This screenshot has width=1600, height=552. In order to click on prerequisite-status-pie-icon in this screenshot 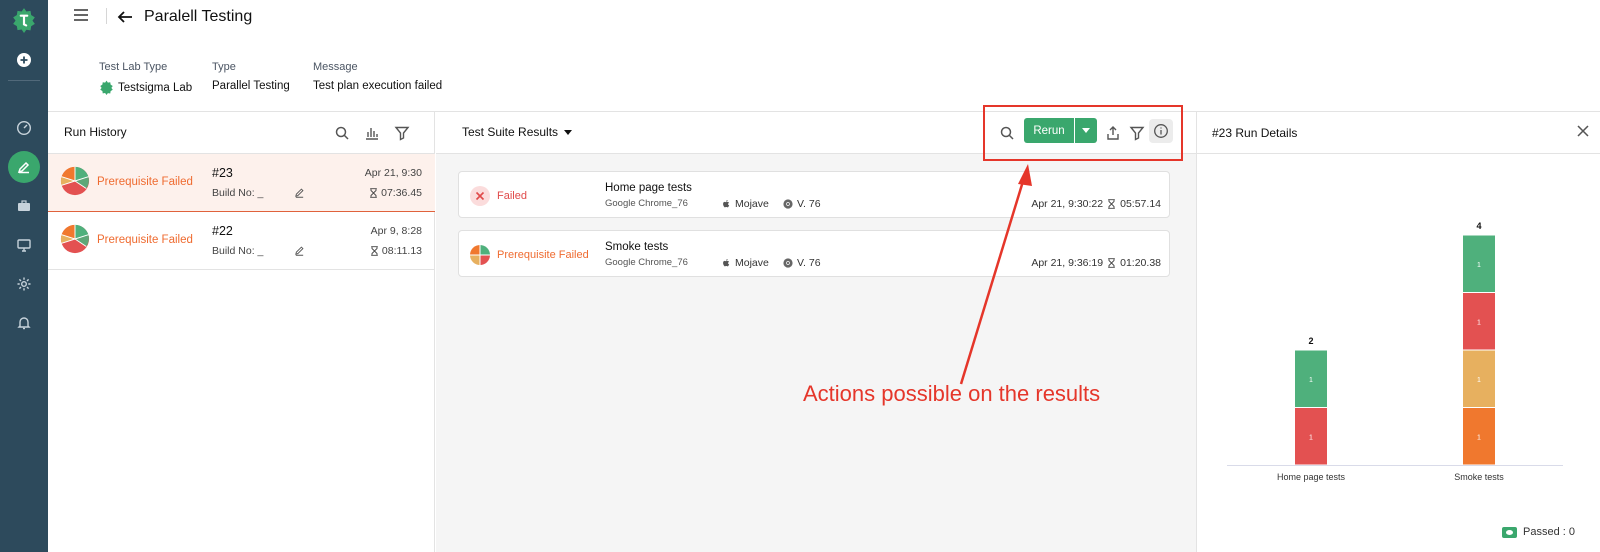, I will do `click(480, 255)`.